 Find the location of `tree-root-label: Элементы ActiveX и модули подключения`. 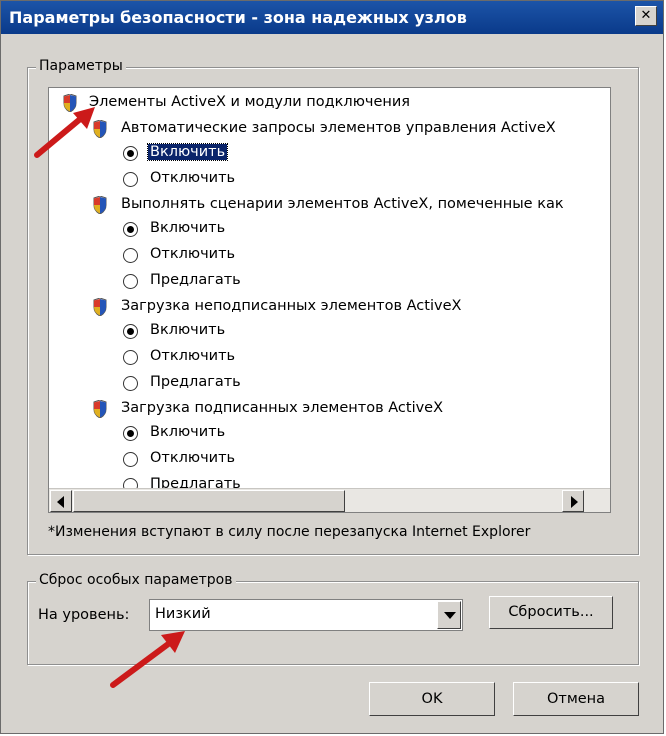

tree-root-label: Элементы ActiveX и модули подключения is located at coordinates (250, 102).